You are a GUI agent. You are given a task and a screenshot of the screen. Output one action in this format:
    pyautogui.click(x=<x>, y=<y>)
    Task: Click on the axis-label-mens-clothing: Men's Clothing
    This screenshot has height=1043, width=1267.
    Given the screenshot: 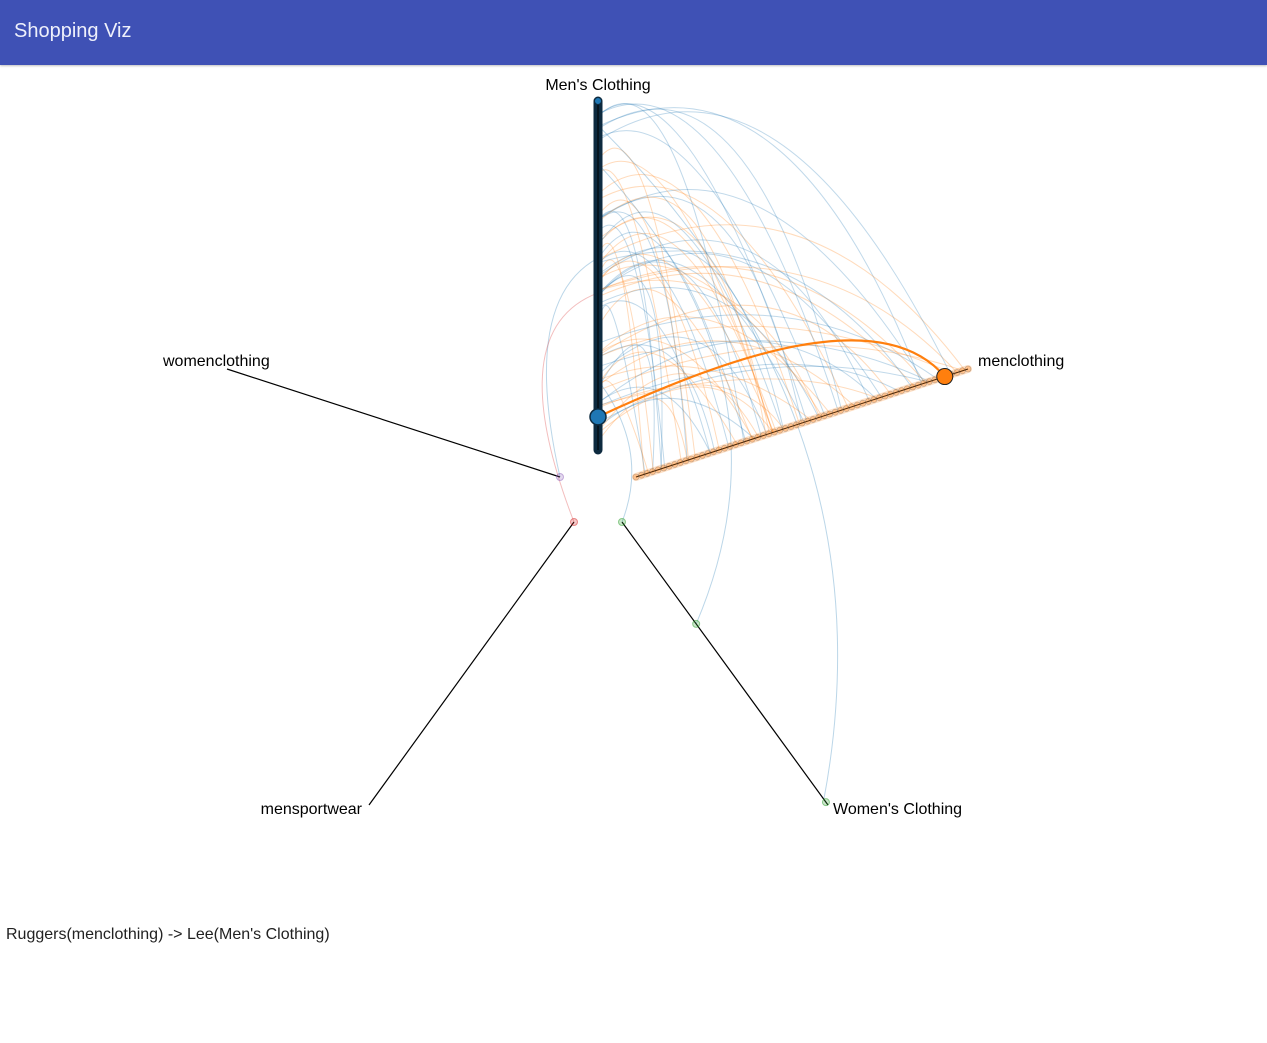 What is the action you would take?
    pyautogui.click(x=597, y=85)
    